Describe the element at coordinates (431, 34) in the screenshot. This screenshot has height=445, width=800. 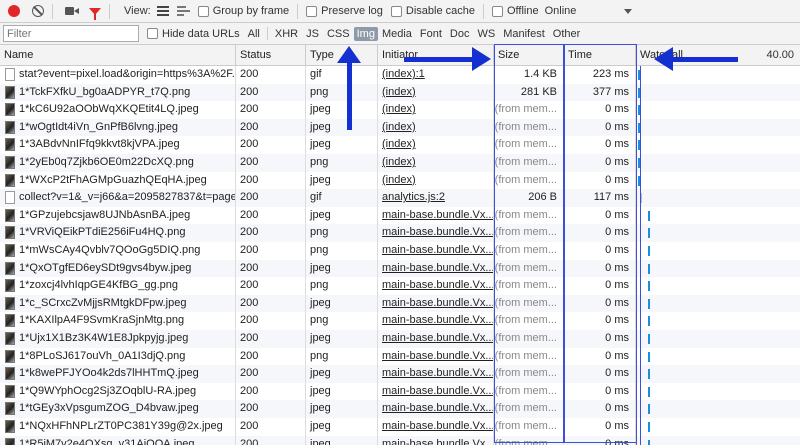
I see `type-filter-font: Font` at that location.